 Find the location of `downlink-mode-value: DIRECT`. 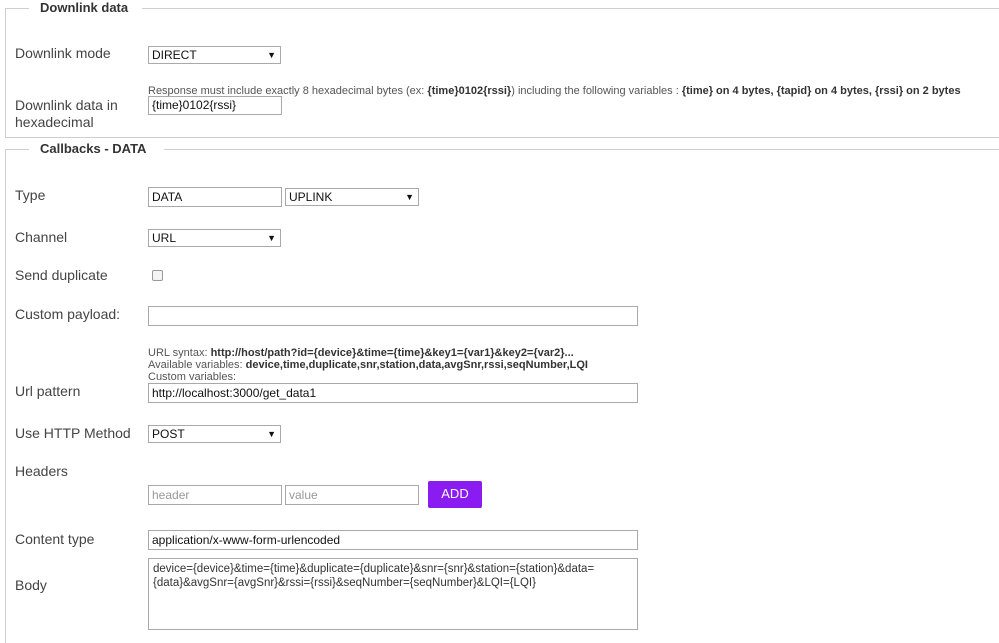

downlink-mode-value: DIRECT is located at coordinates (174, 55).